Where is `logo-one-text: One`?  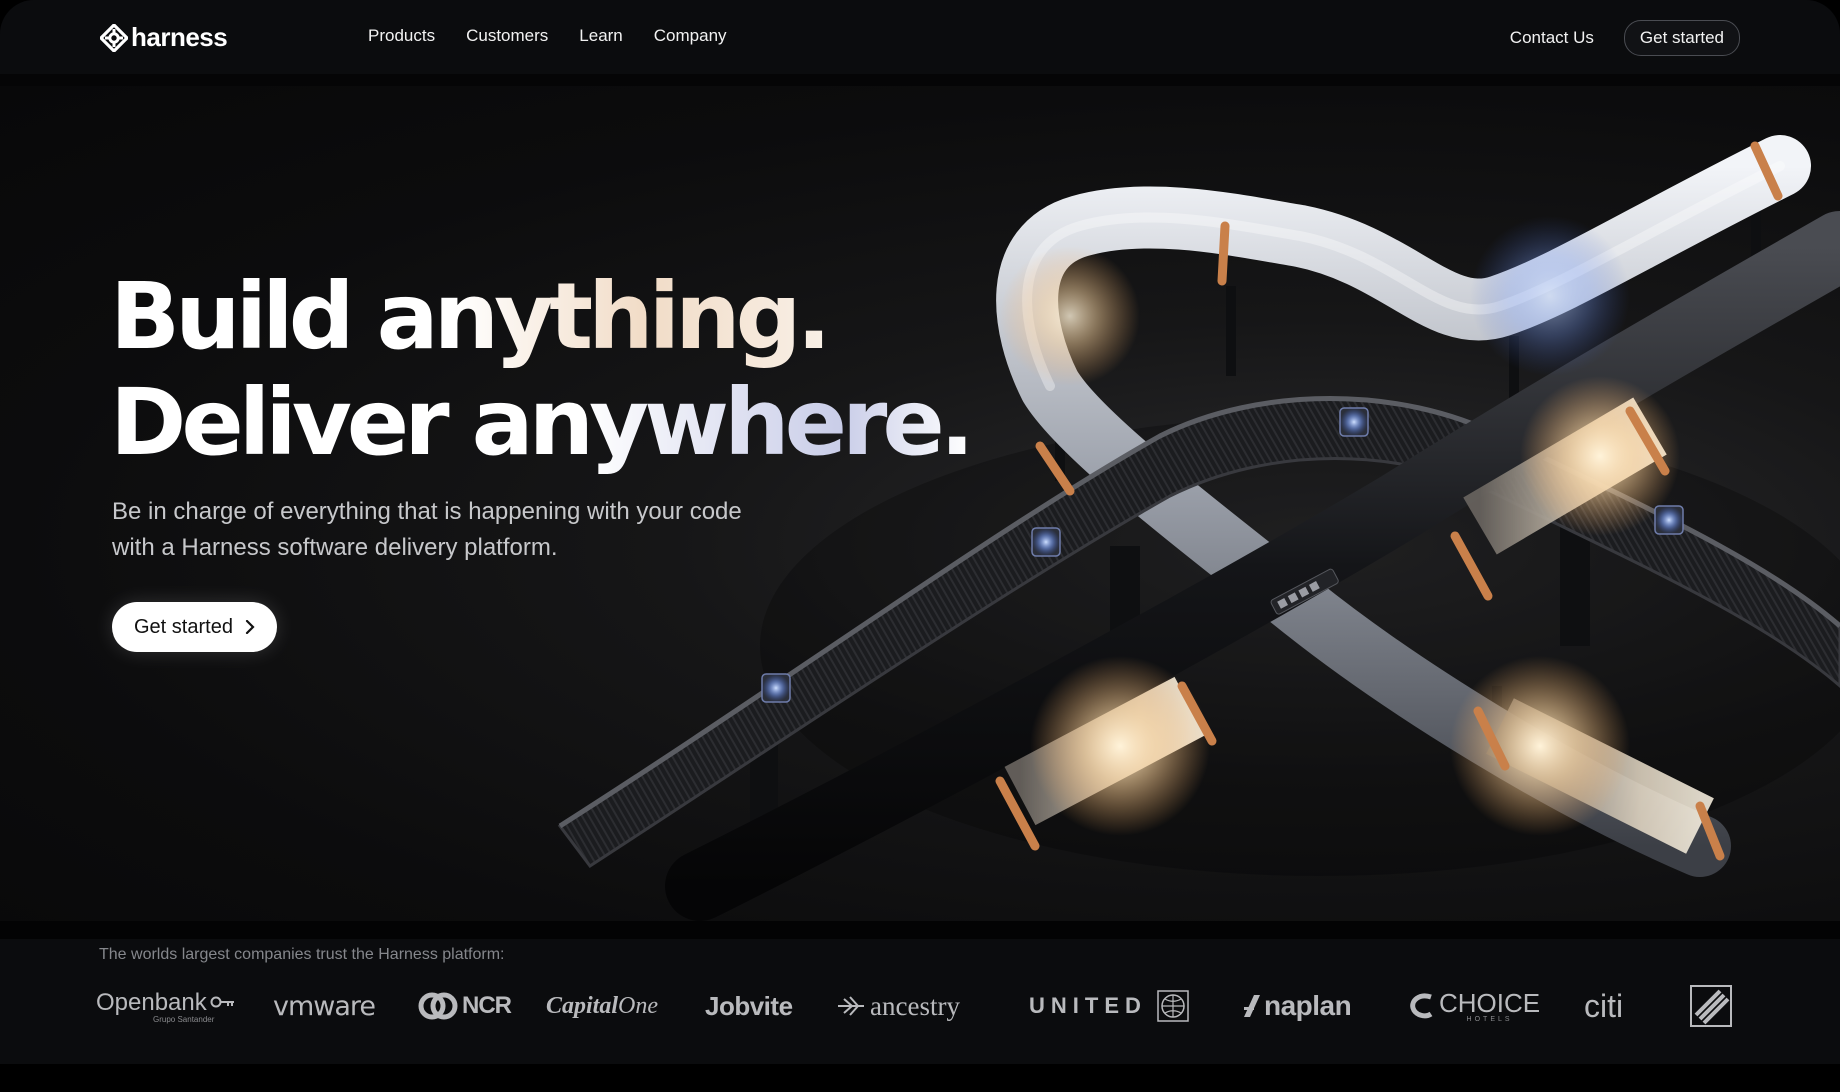
logo-one-text: One is located at coordinates (638, 1005).